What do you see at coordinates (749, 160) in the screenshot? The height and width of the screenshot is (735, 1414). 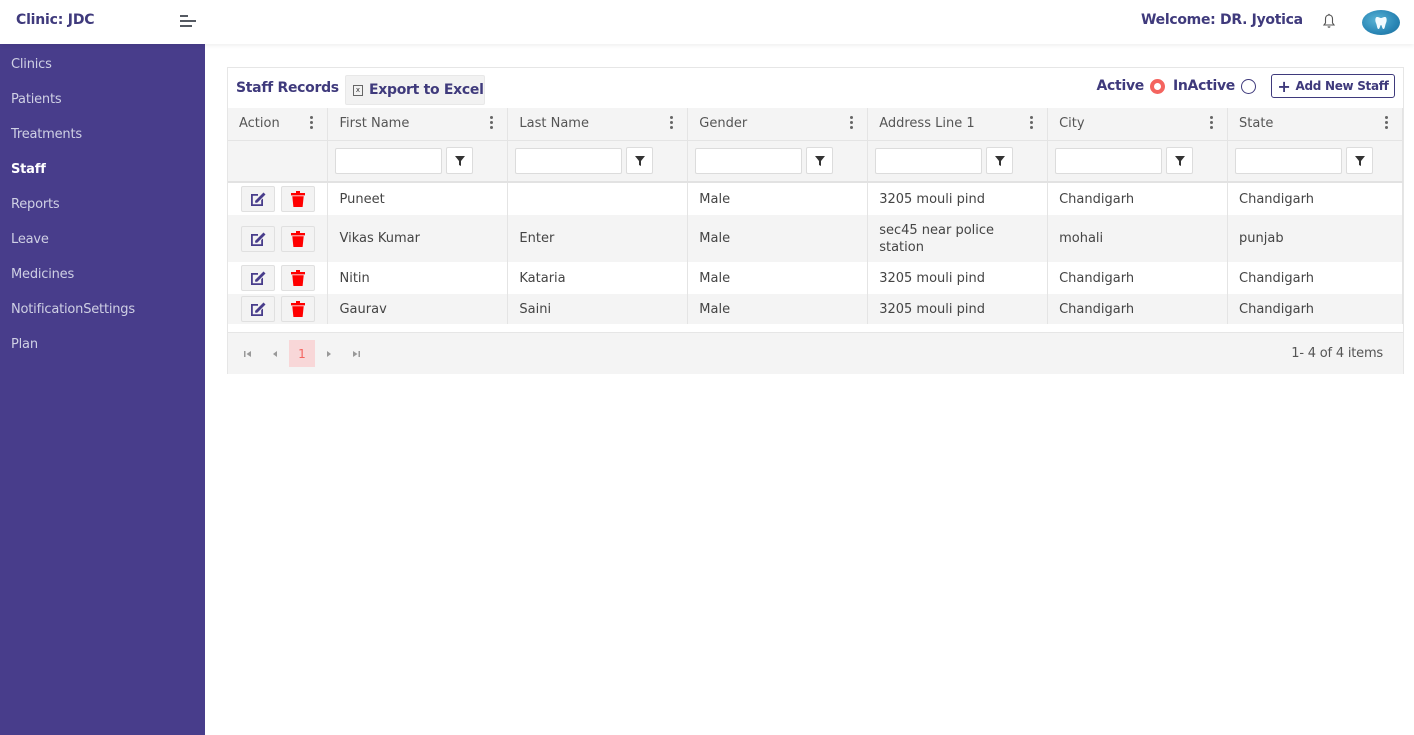 I see `filter-input-gender` at bounding box center [749, 160].